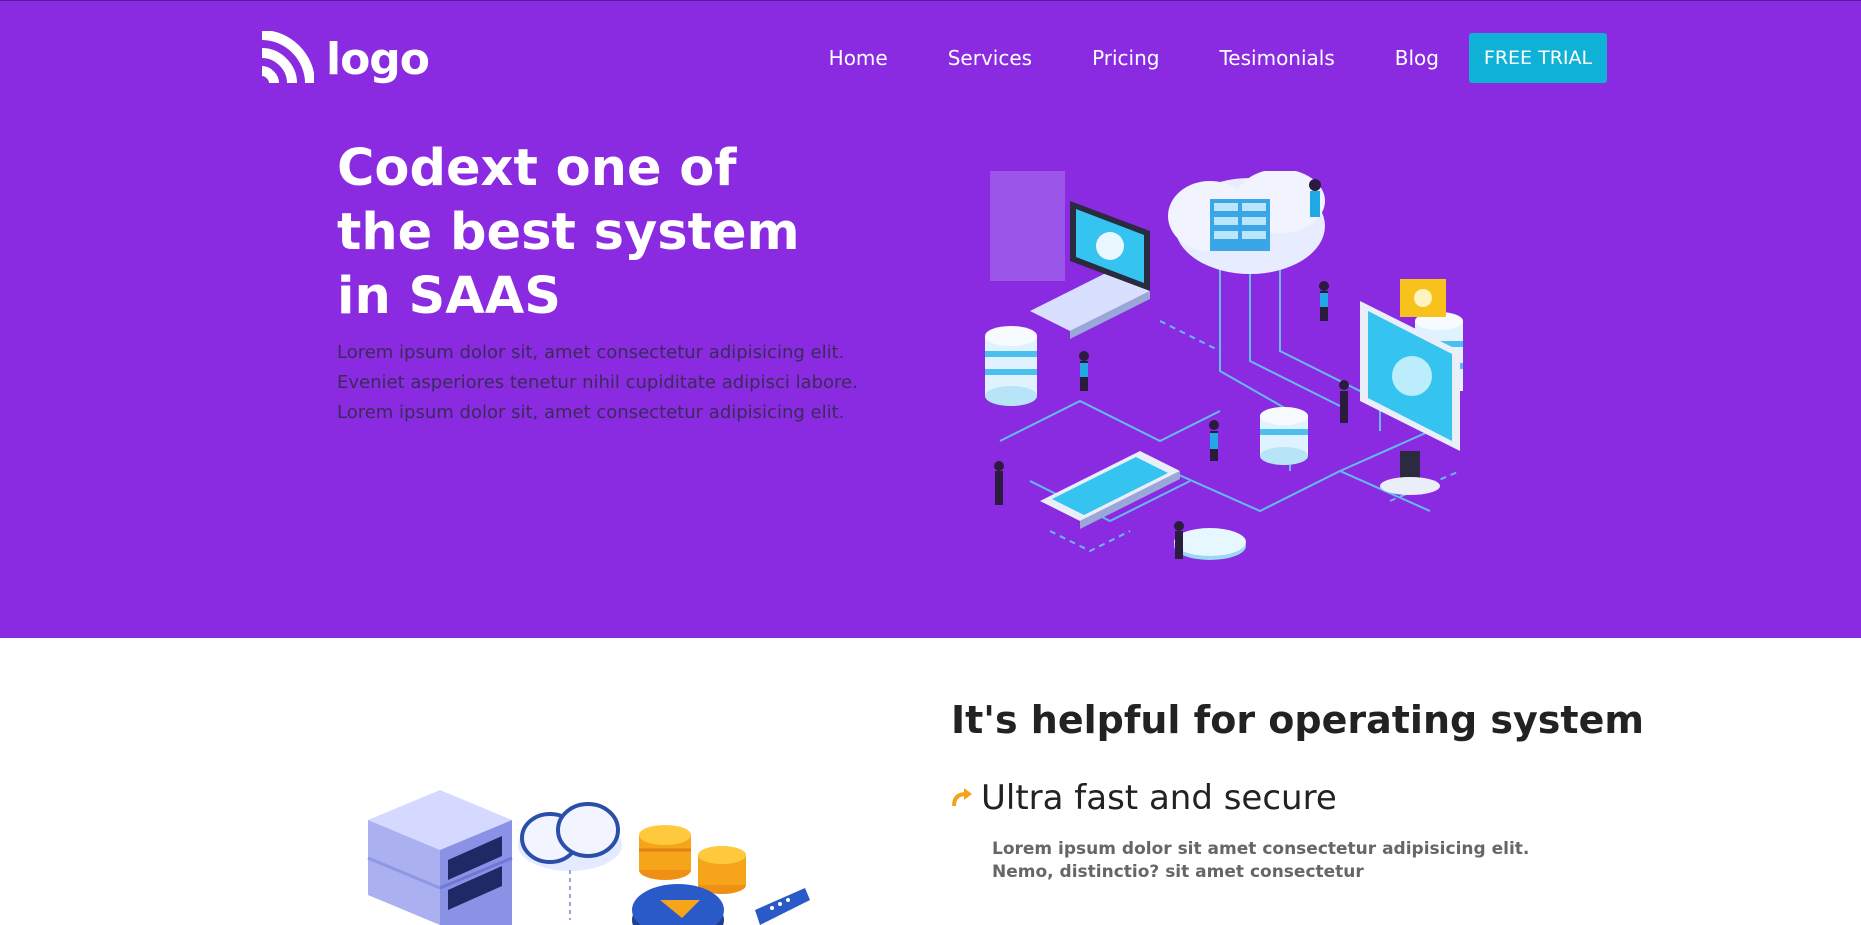  What do you see at coordinates (1159, 798) in the screenshot?
I see `feature-title: Ultra fast and secure` at bounding box center [1159, 798].